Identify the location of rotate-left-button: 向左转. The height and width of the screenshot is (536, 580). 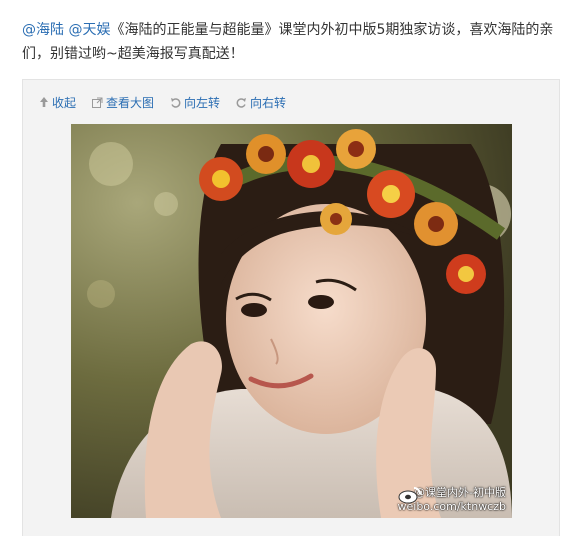
(195, 102).